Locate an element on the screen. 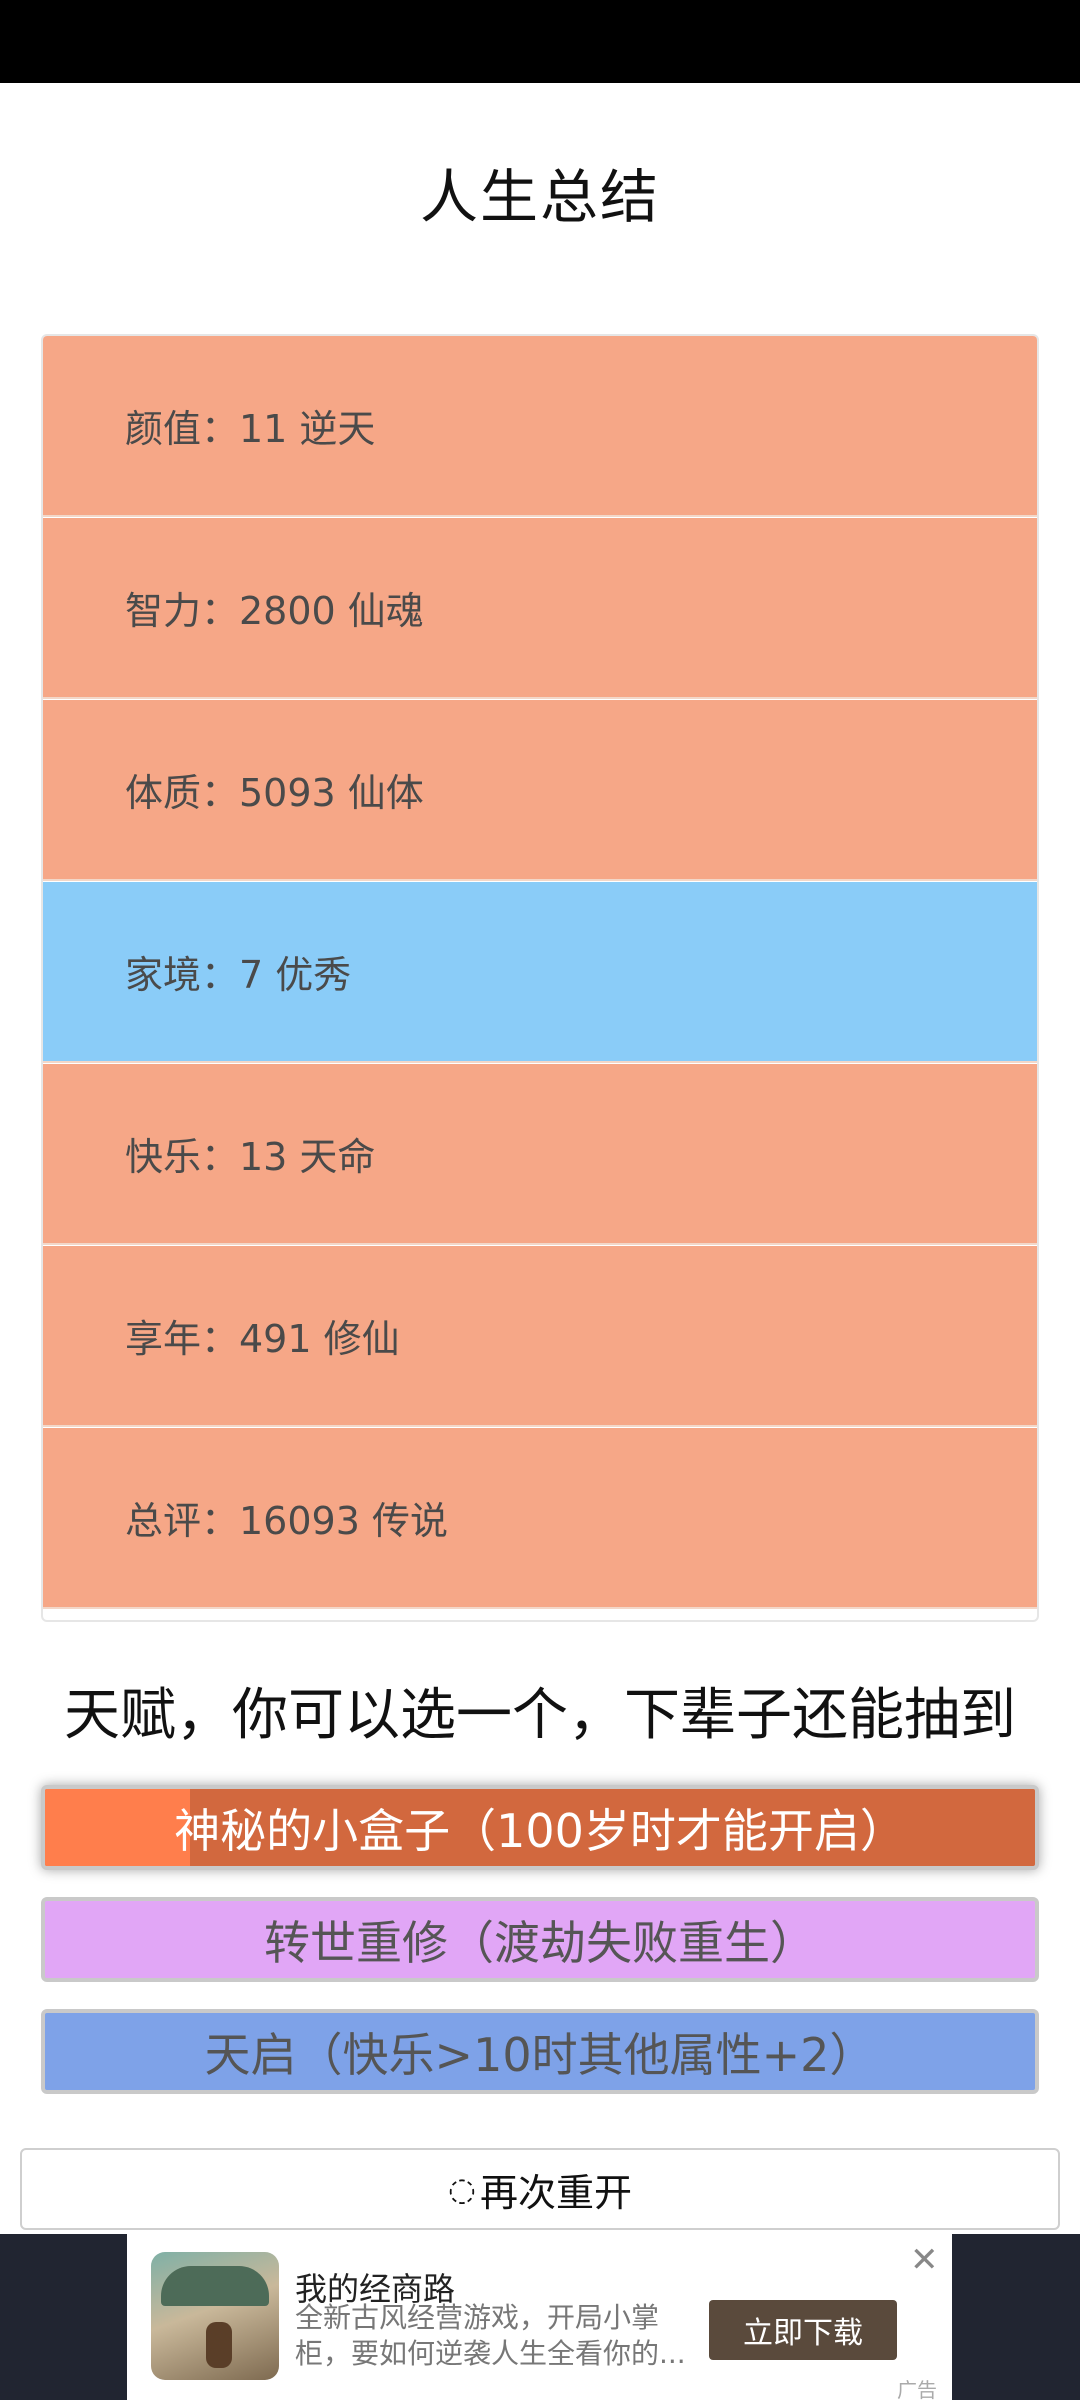  status-bar is located at coordinates (540, 41).